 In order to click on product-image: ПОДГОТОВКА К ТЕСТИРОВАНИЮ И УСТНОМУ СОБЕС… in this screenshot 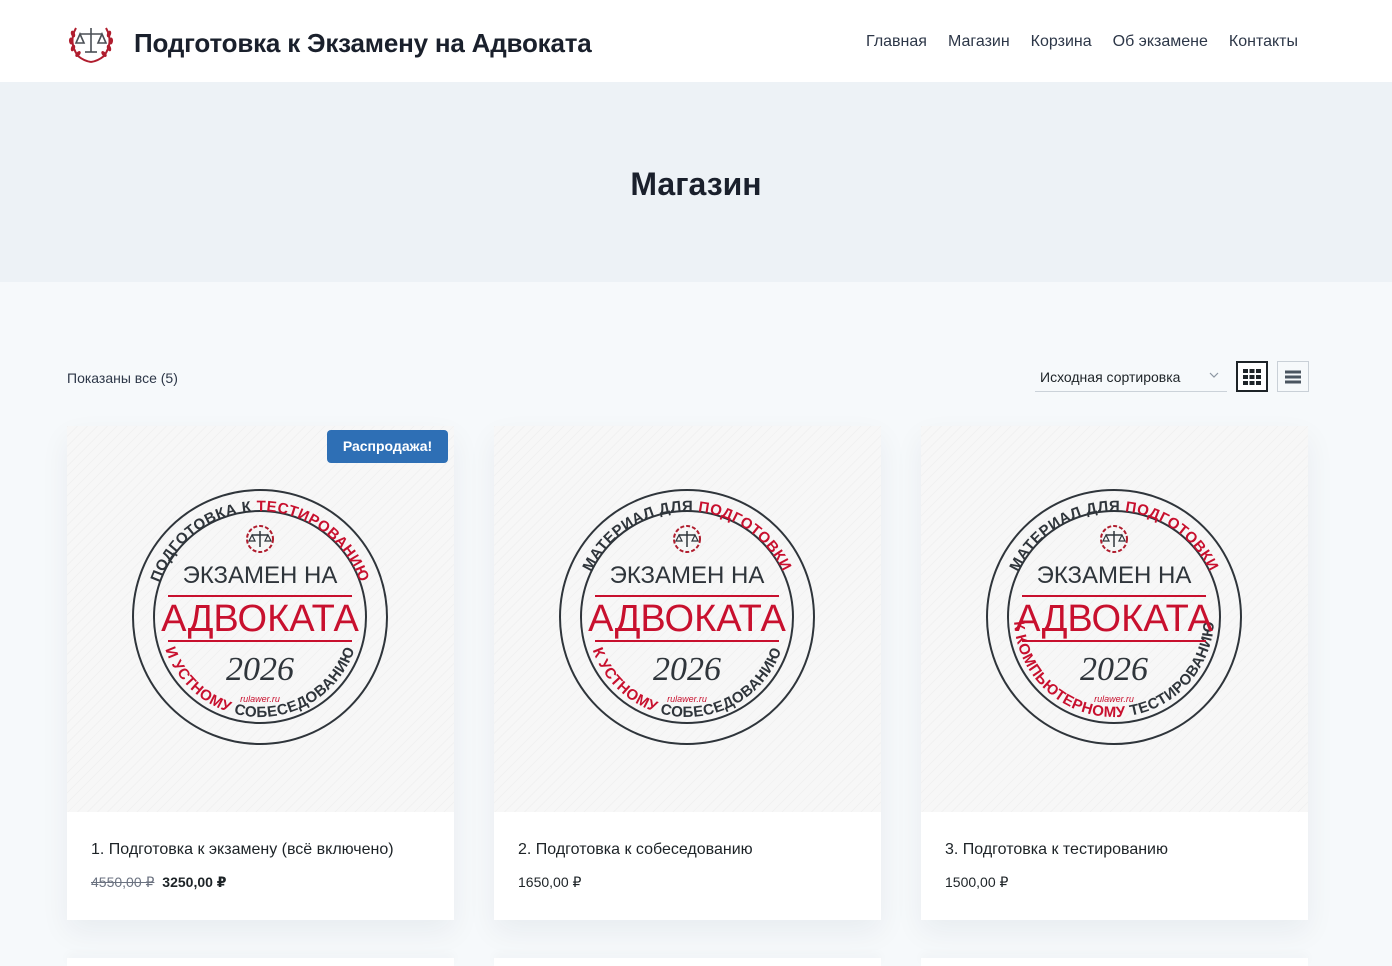, I will do `click(260, 619)`.